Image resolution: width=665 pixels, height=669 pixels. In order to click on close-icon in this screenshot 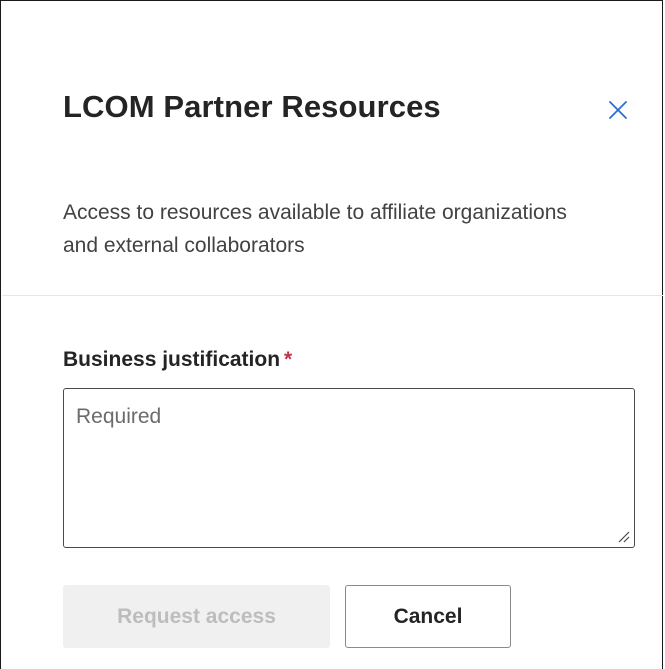, I will do `click(618, 110)`.